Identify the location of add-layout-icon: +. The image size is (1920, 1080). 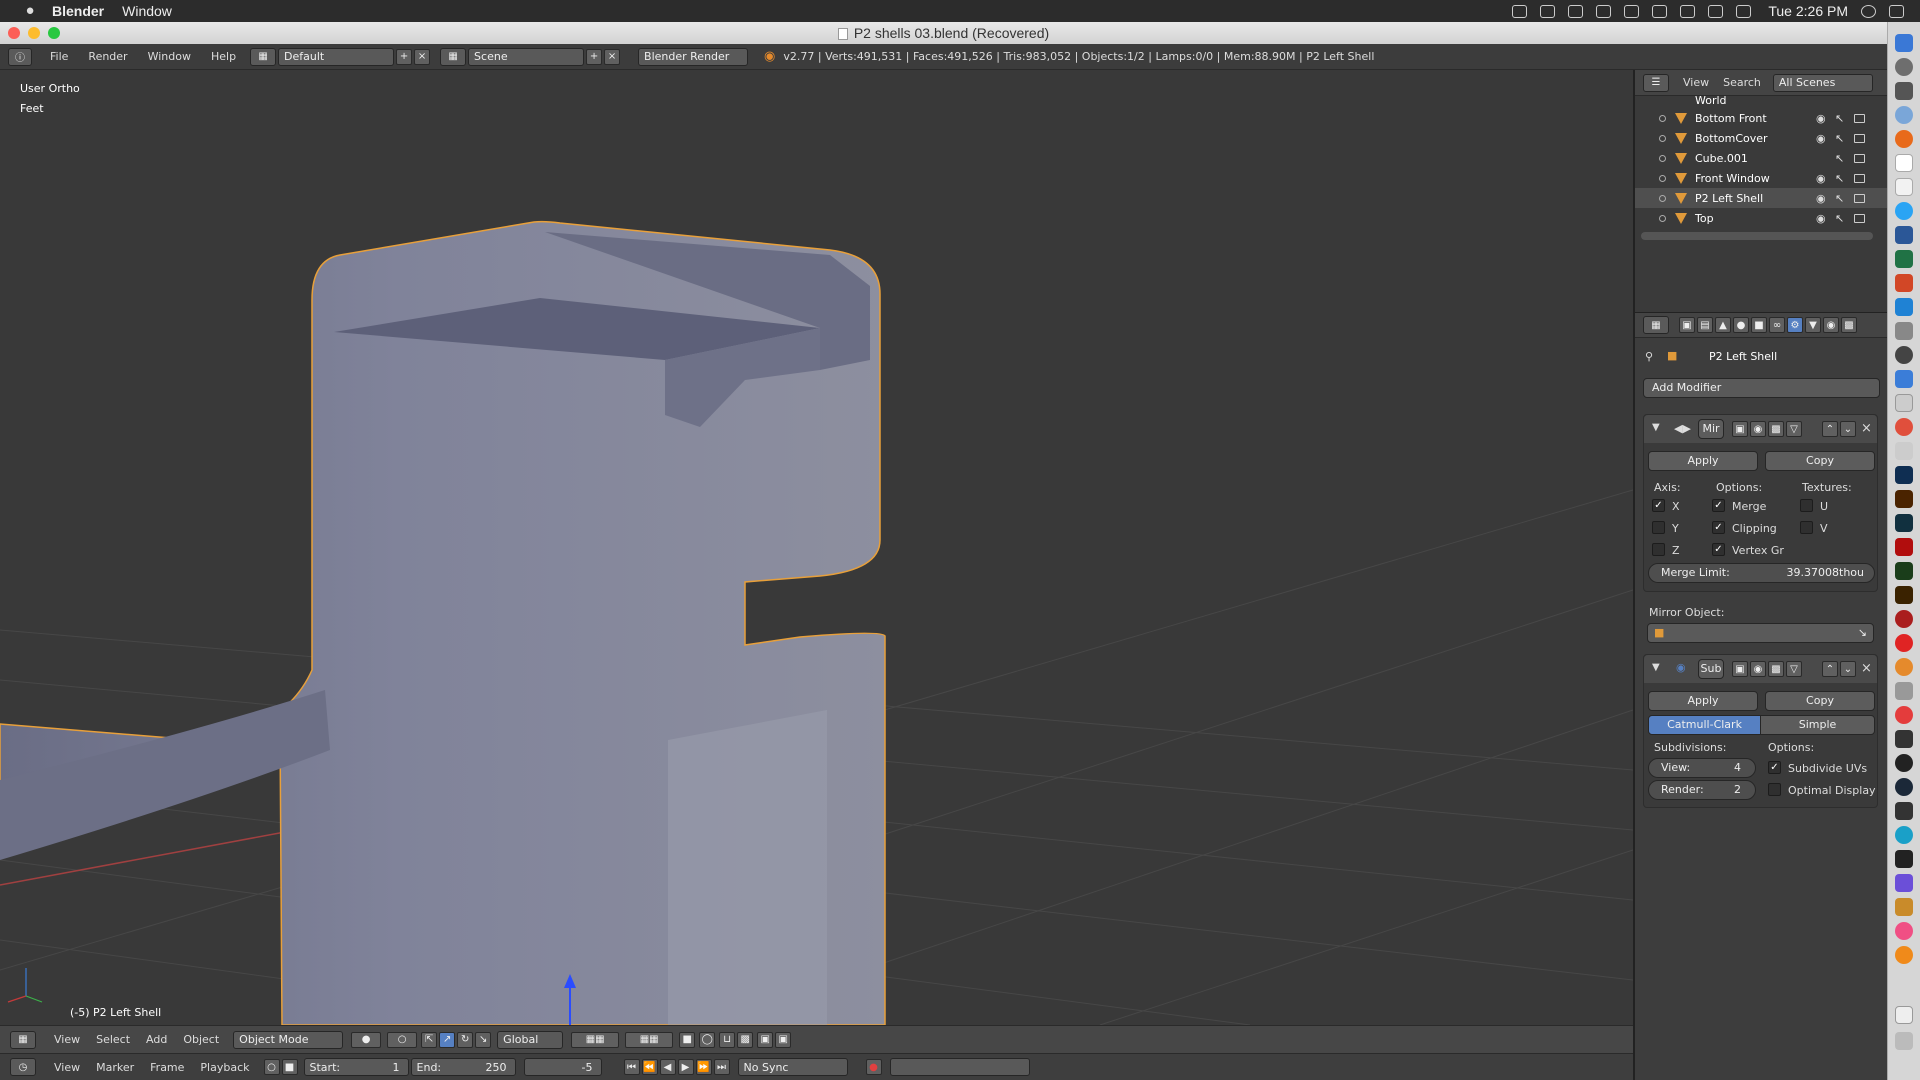
(404, 56).